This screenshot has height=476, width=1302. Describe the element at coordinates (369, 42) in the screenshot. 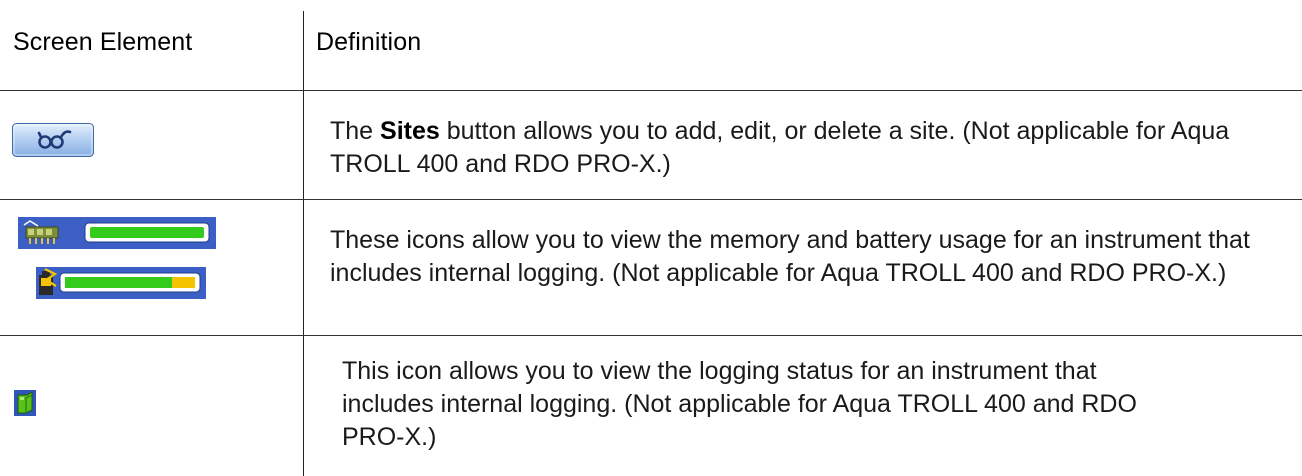

I see `header-definition: Definition` at that location.